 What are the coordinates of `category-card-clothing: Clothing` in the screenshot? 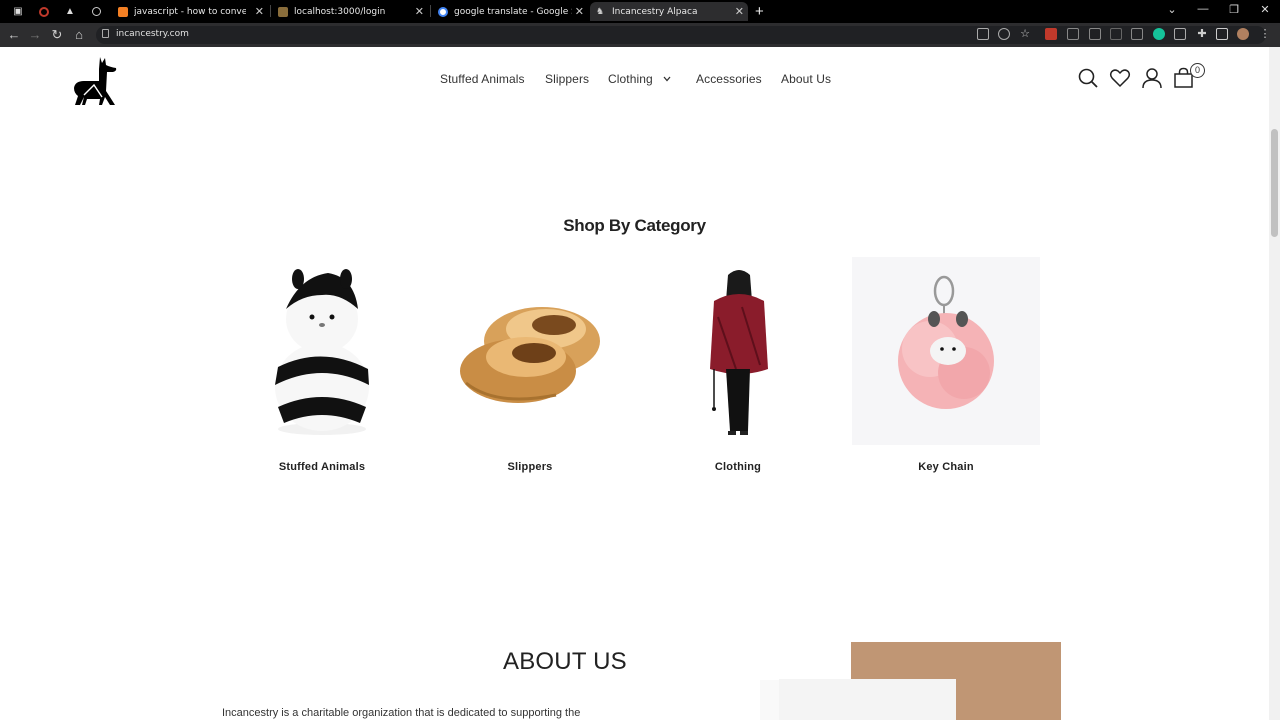 It's located at (738, 368).